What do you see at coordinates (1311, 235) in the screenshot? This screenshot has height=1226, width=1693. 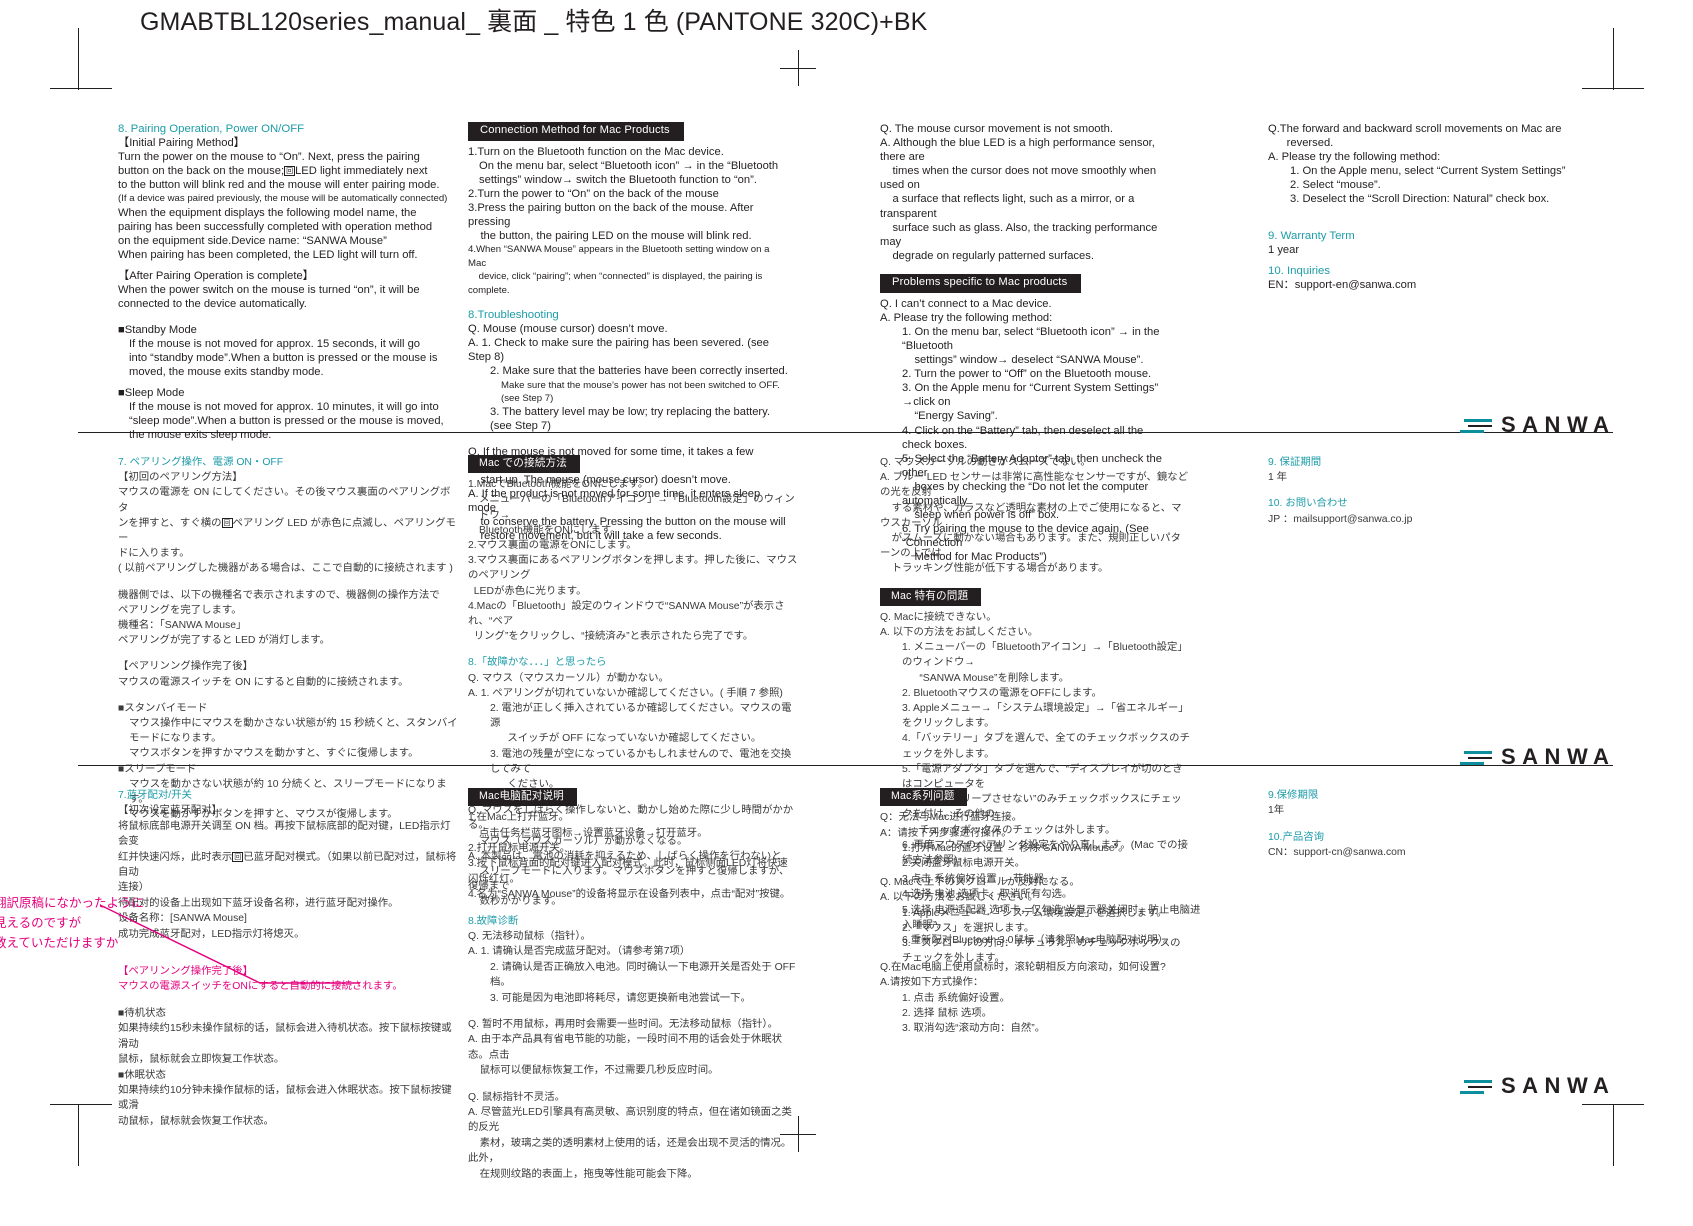 I see `en-heading-warranty: 9. Warranty Term` at bounding box center [1311, 235].